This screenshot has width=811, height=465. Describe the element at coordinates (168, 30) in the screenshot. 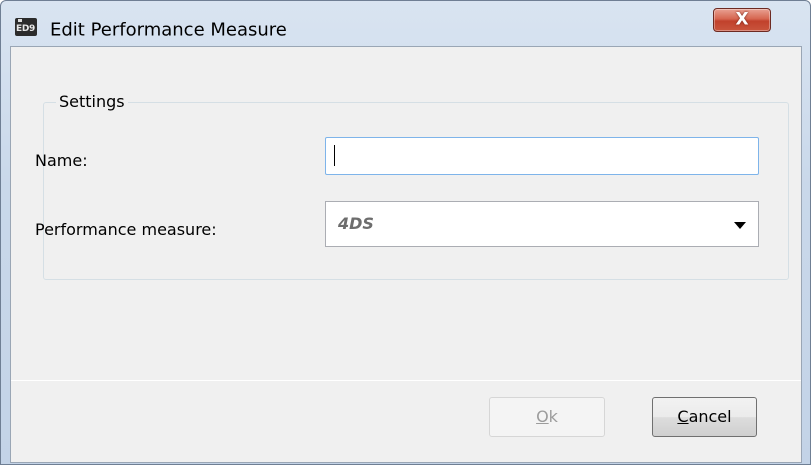

I see `window-title: Edit Performance Measure` at that location.